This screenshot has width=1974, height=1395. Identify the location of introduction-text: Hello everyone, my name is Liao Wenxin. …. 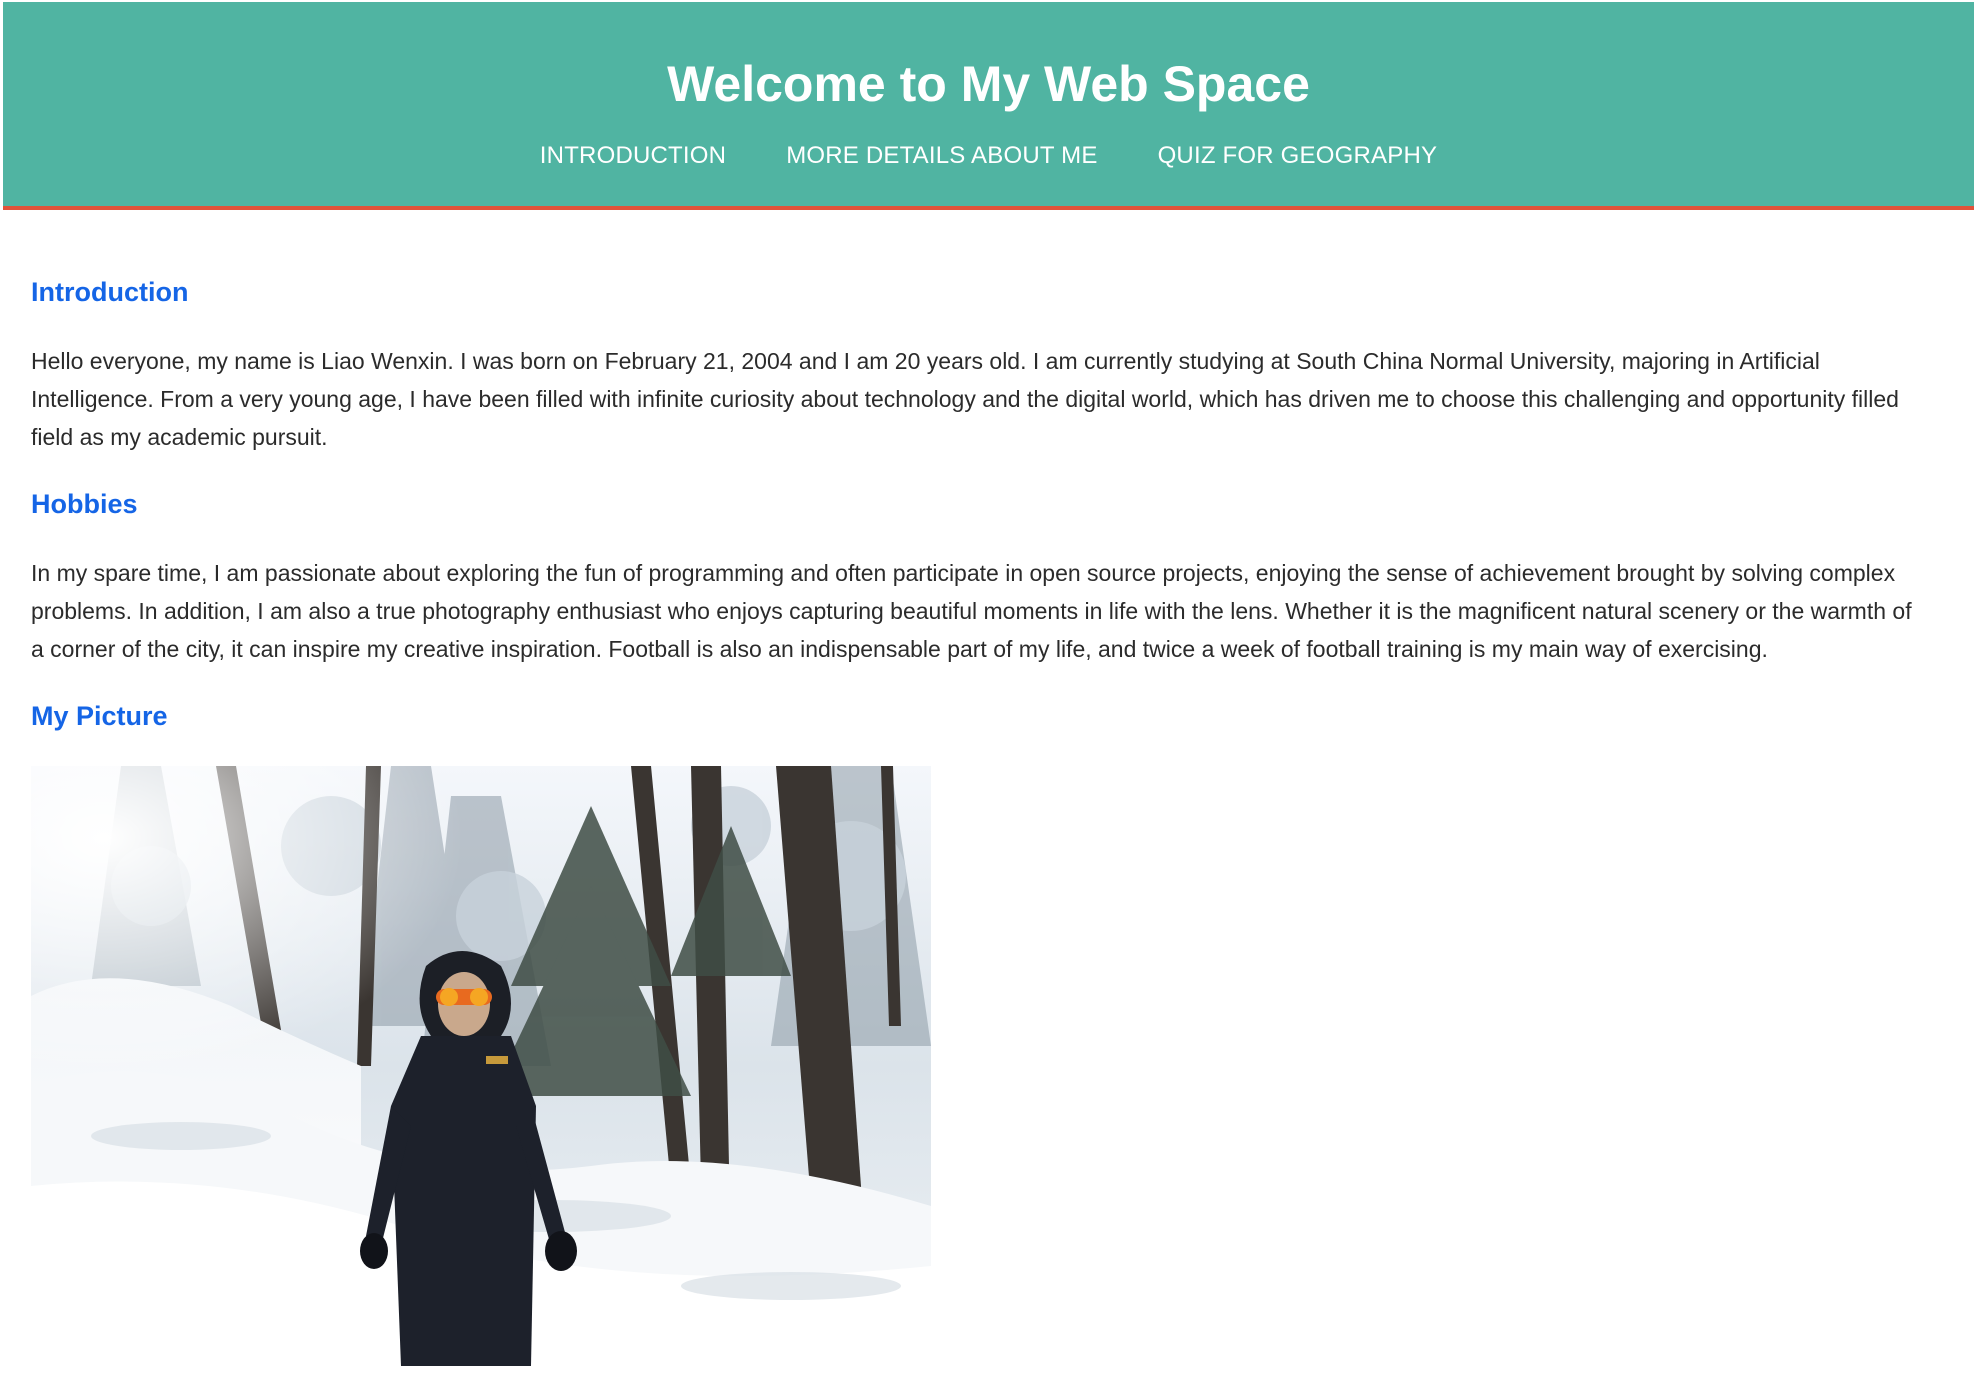
(965, 399).